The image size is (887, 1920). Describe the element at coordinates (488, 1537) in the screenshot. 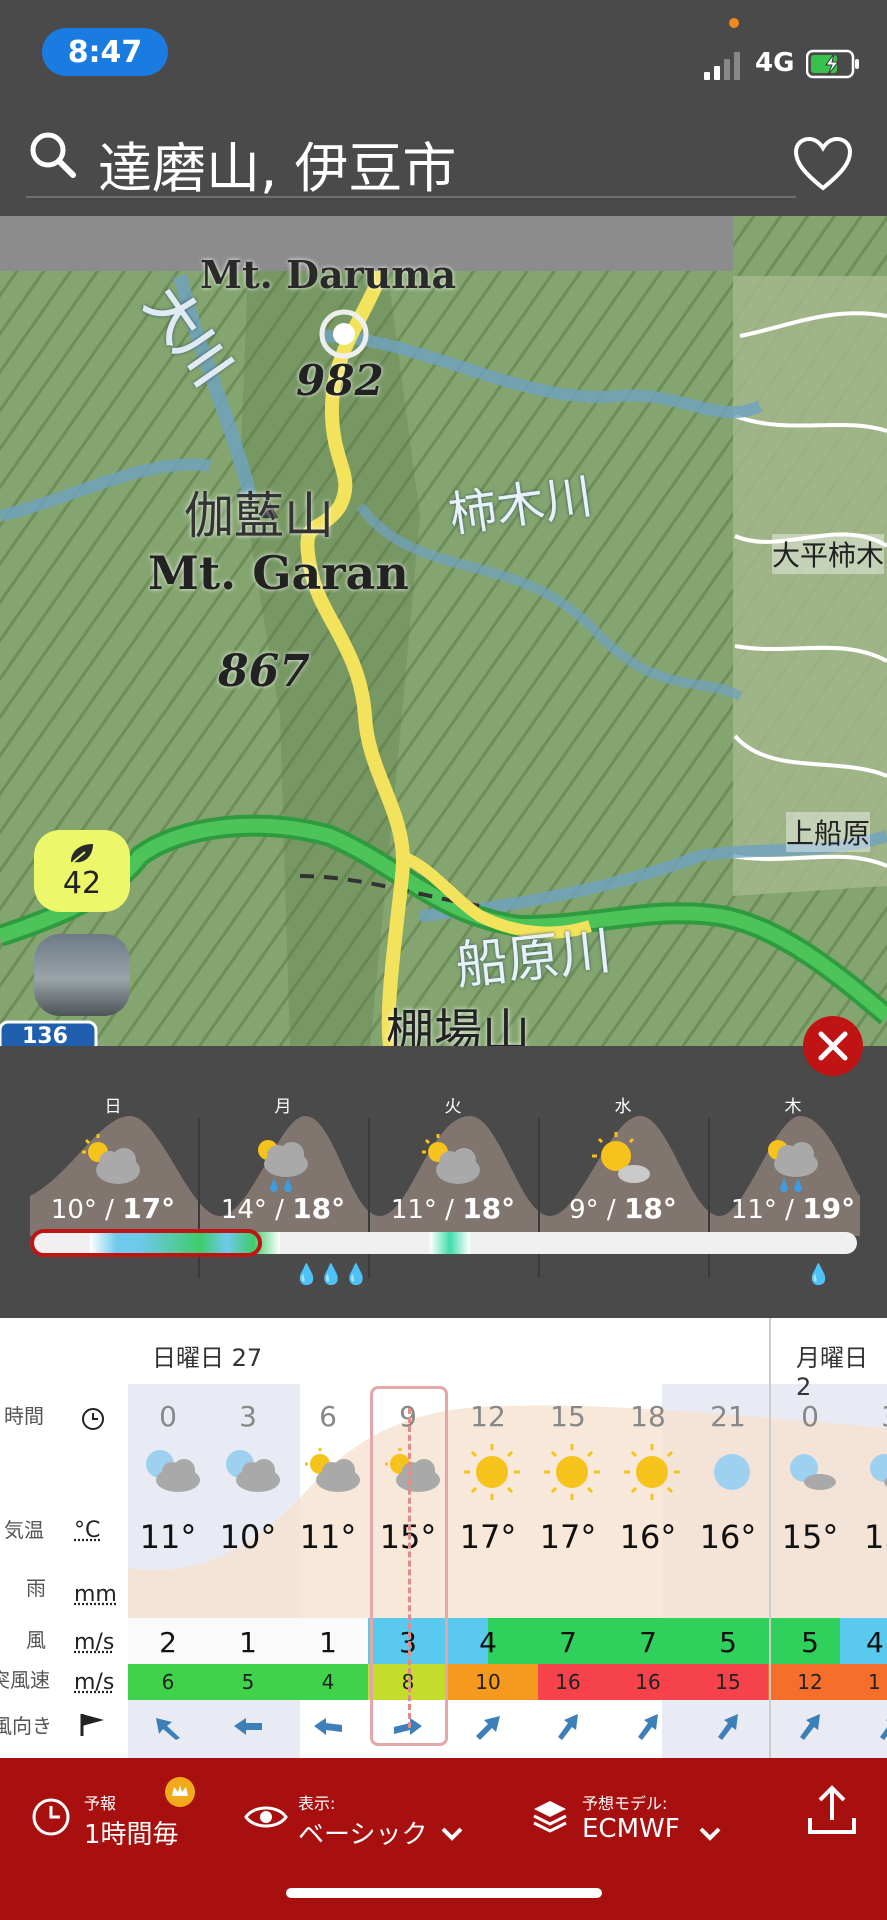

I see `hour-temperature: 17°` at that location.